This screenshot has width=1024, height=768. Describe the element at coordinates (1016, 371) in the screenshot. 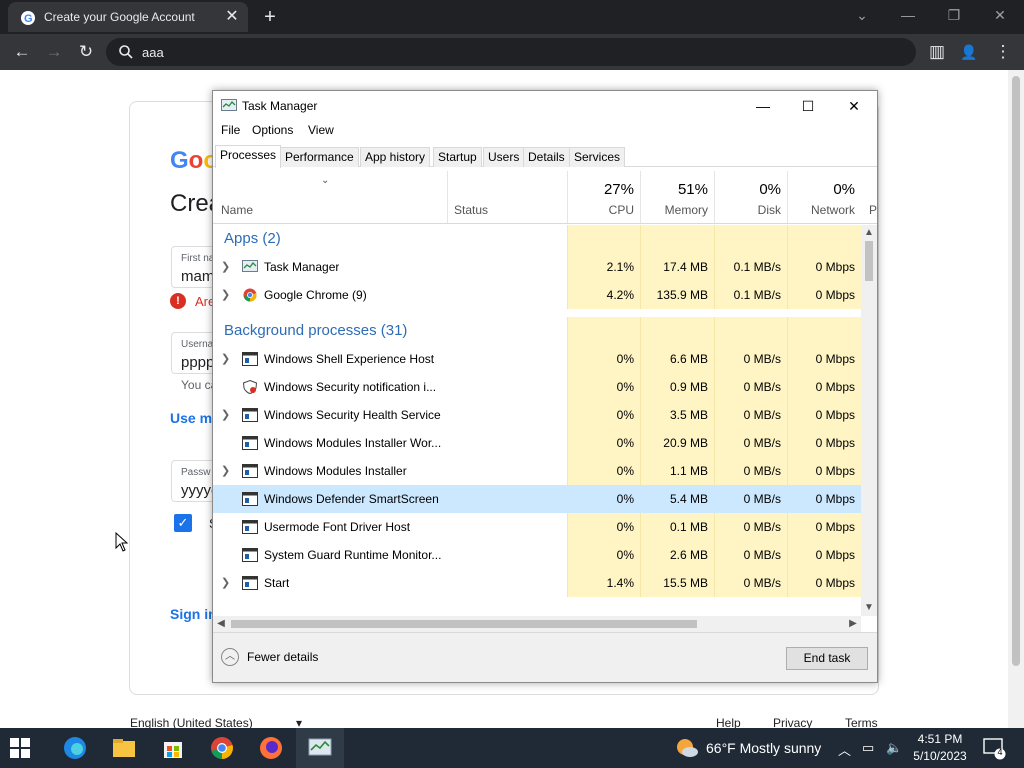

I see `page-scrollbar-thumb` at that location.